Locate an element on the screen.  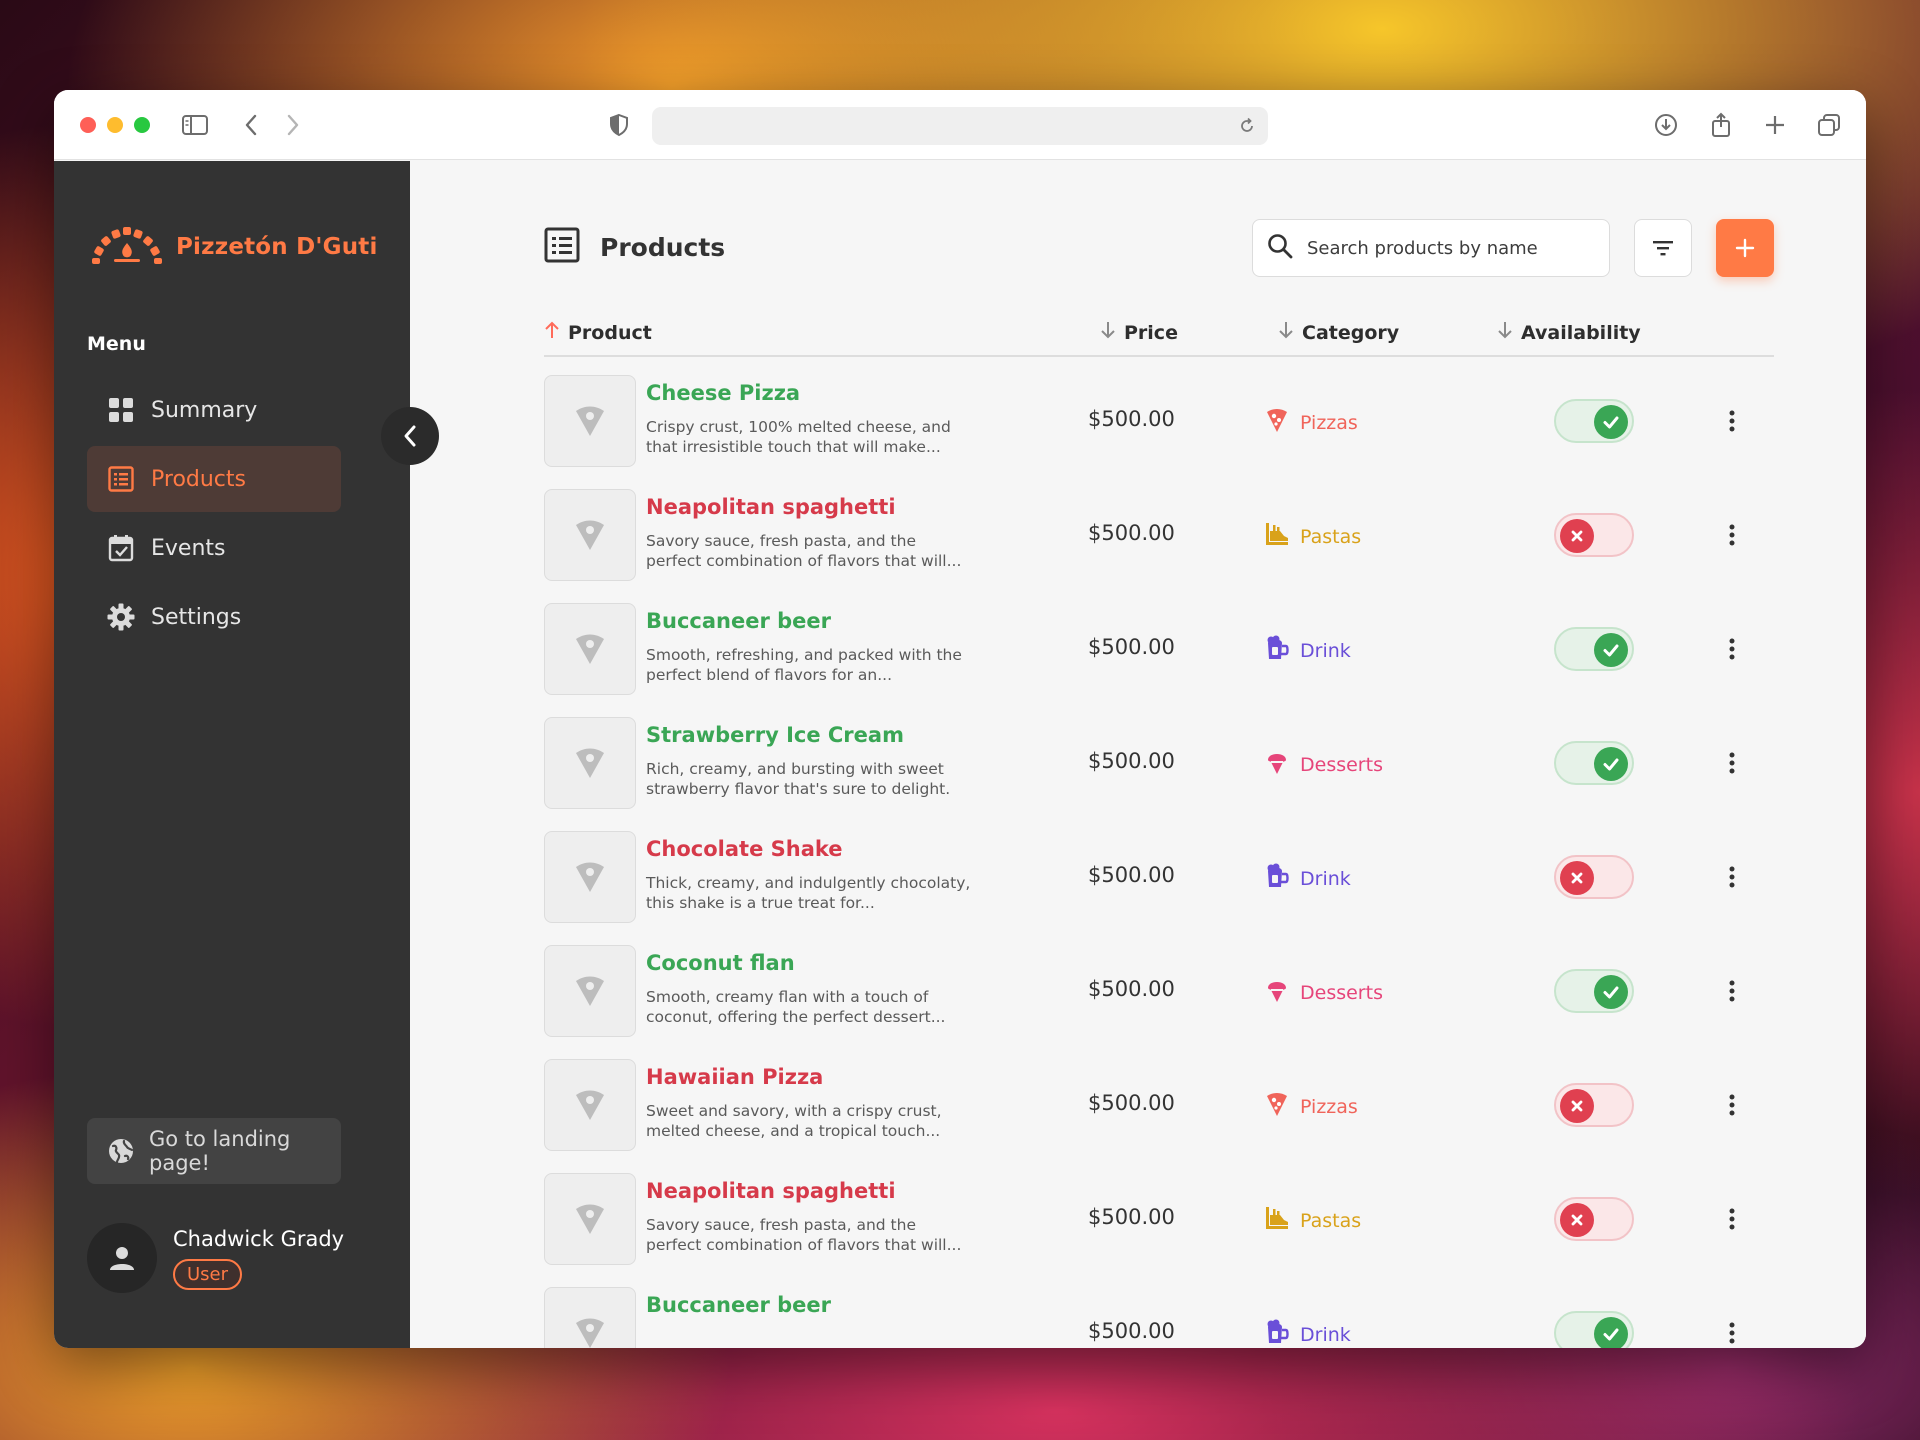
back-icon is located at coordinates (251, 125).